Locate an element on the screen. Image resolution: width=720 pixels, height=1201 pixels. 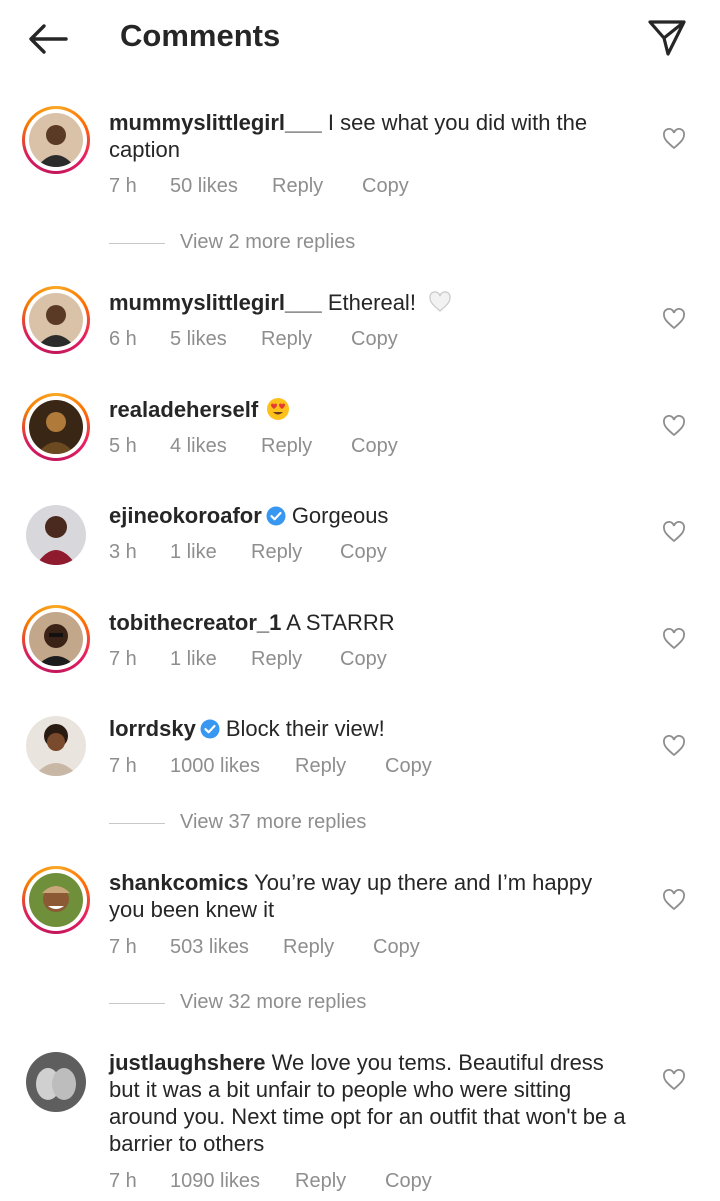
comment-username: ejineokoroafor is located at coordinates (185, 515).